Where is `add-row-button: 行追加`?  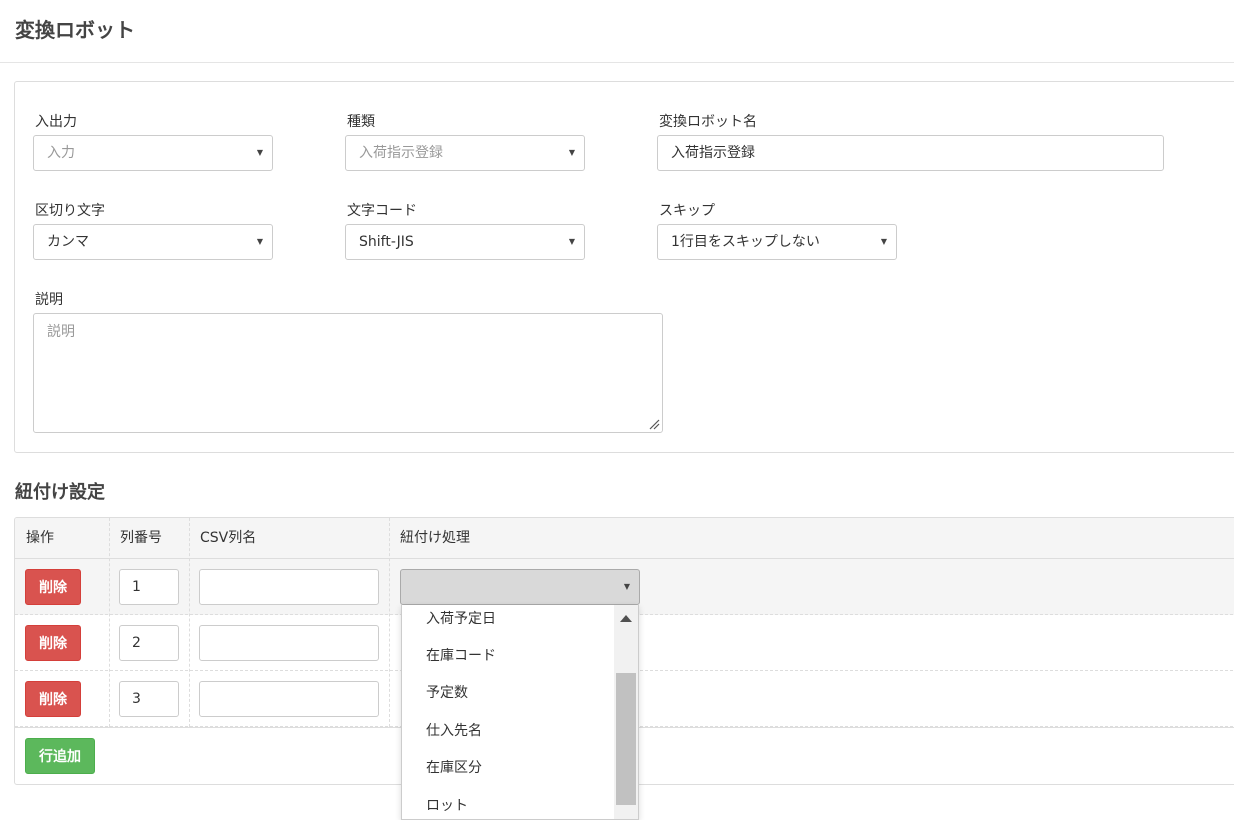
add-row-button: 行追加 is located at coordinates (60, 756).